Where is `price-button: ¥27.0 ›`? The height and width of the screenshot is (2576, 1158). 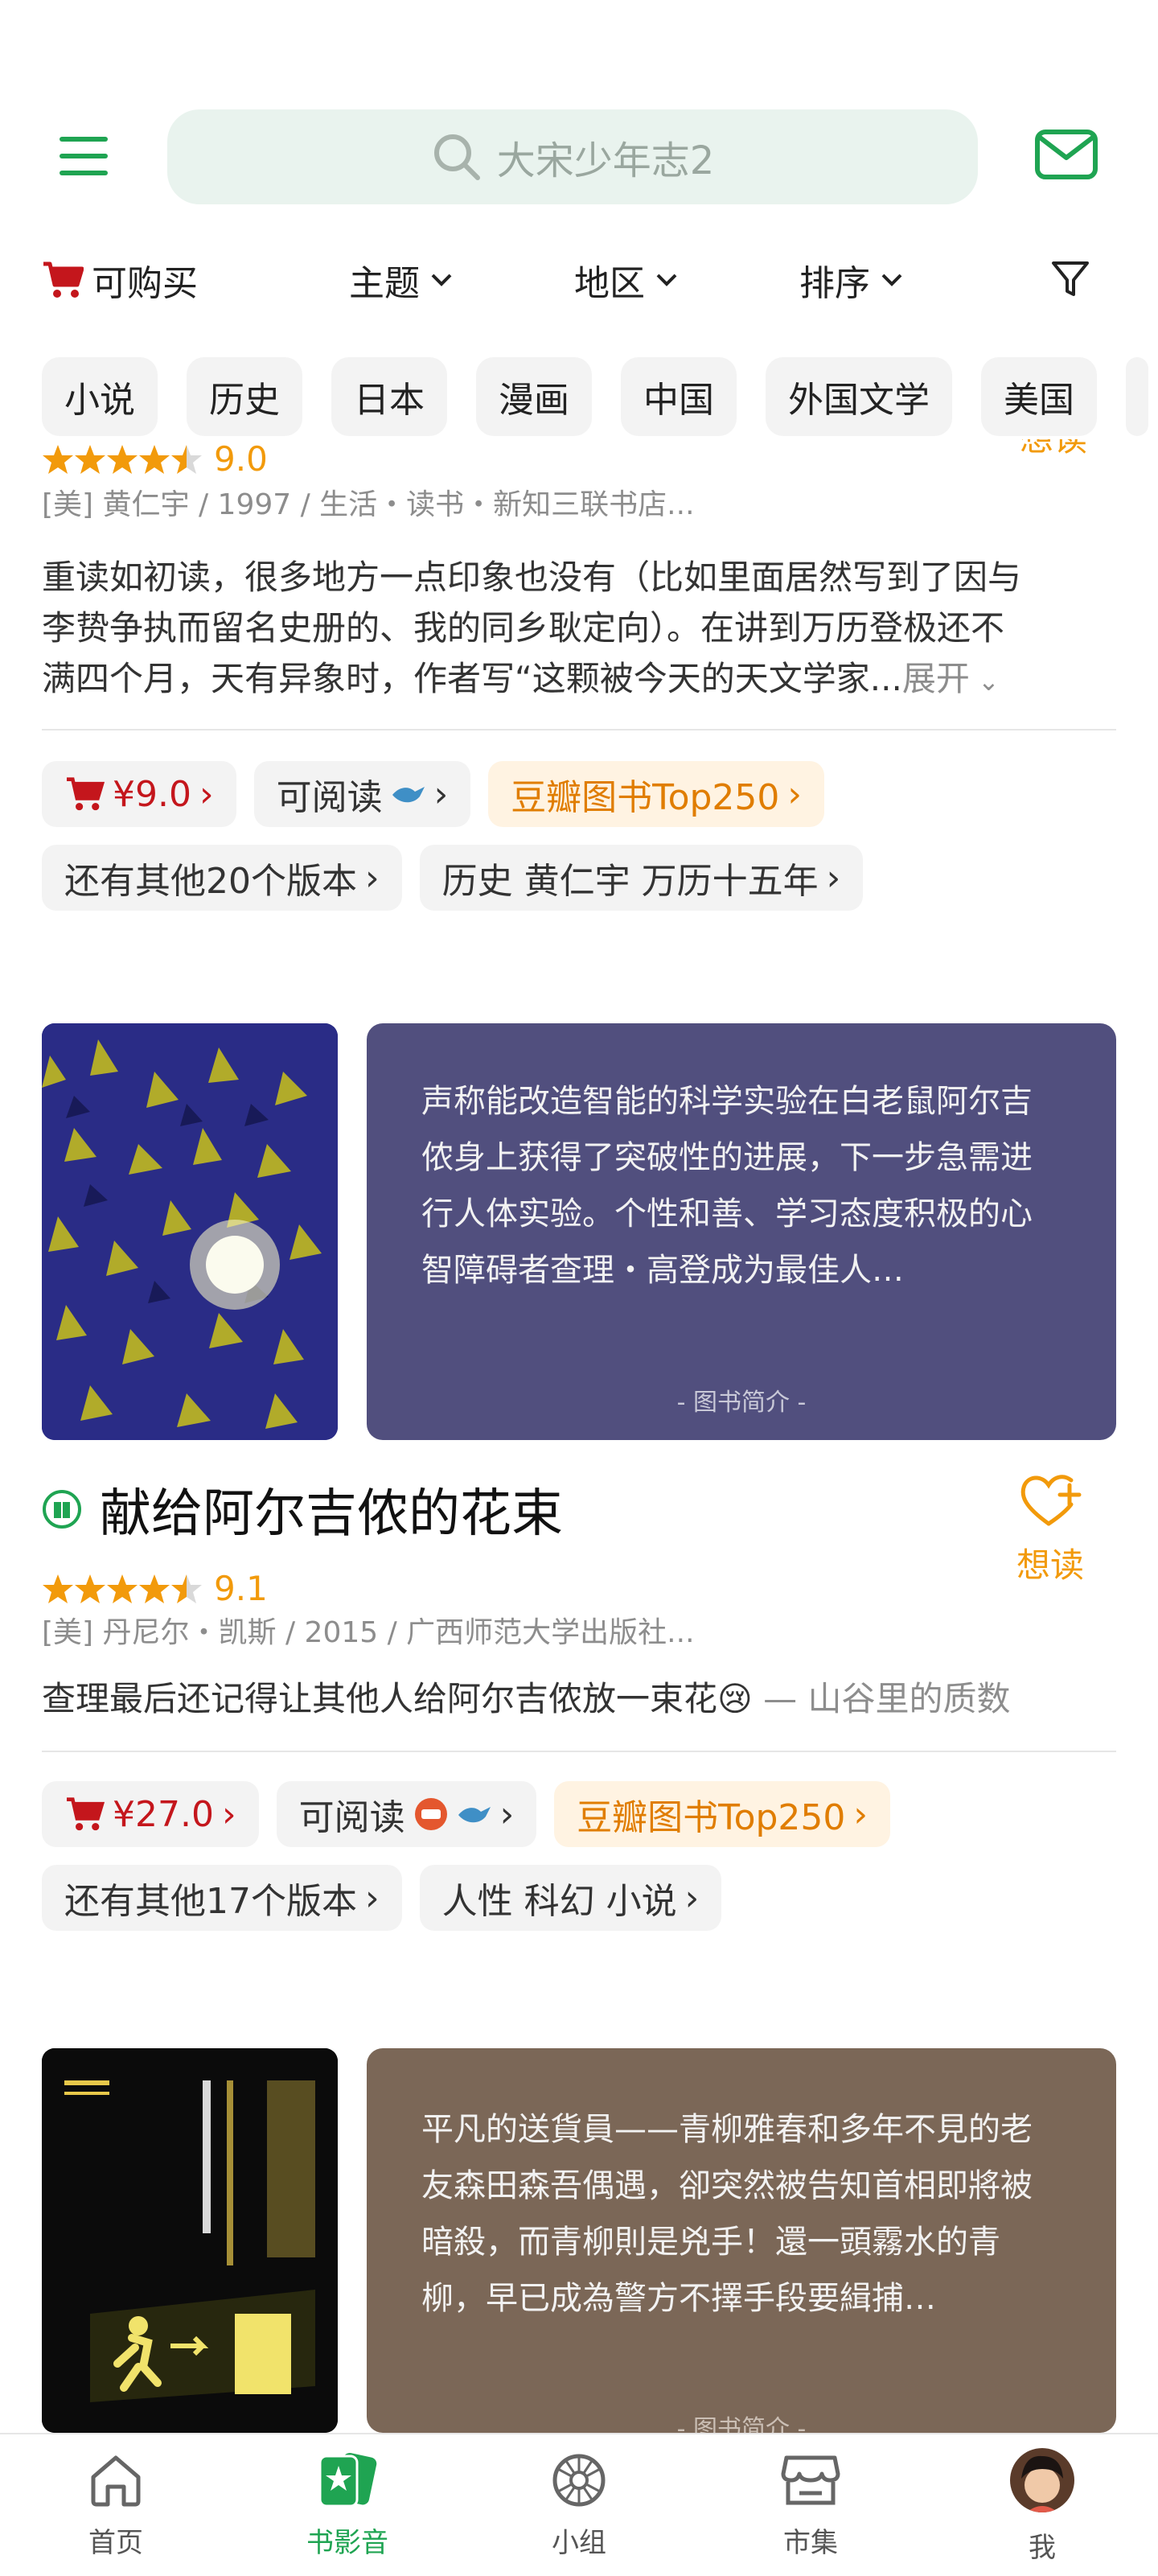 price-button: ¥27.0 › is located at coordinates (150, 1814).